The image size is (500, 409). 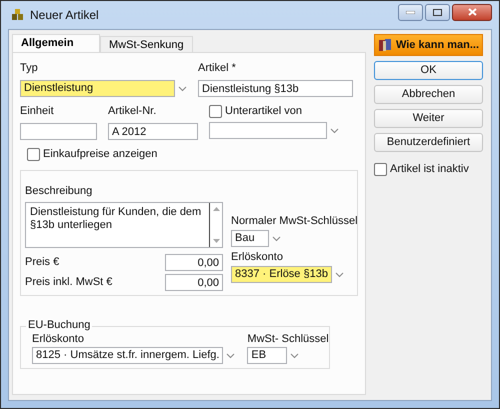 What do you see at coordinates (68, 282) in the screenshot?
I see `field-label: Preis inkl. MwSt €` at bounding box center [68, 282].